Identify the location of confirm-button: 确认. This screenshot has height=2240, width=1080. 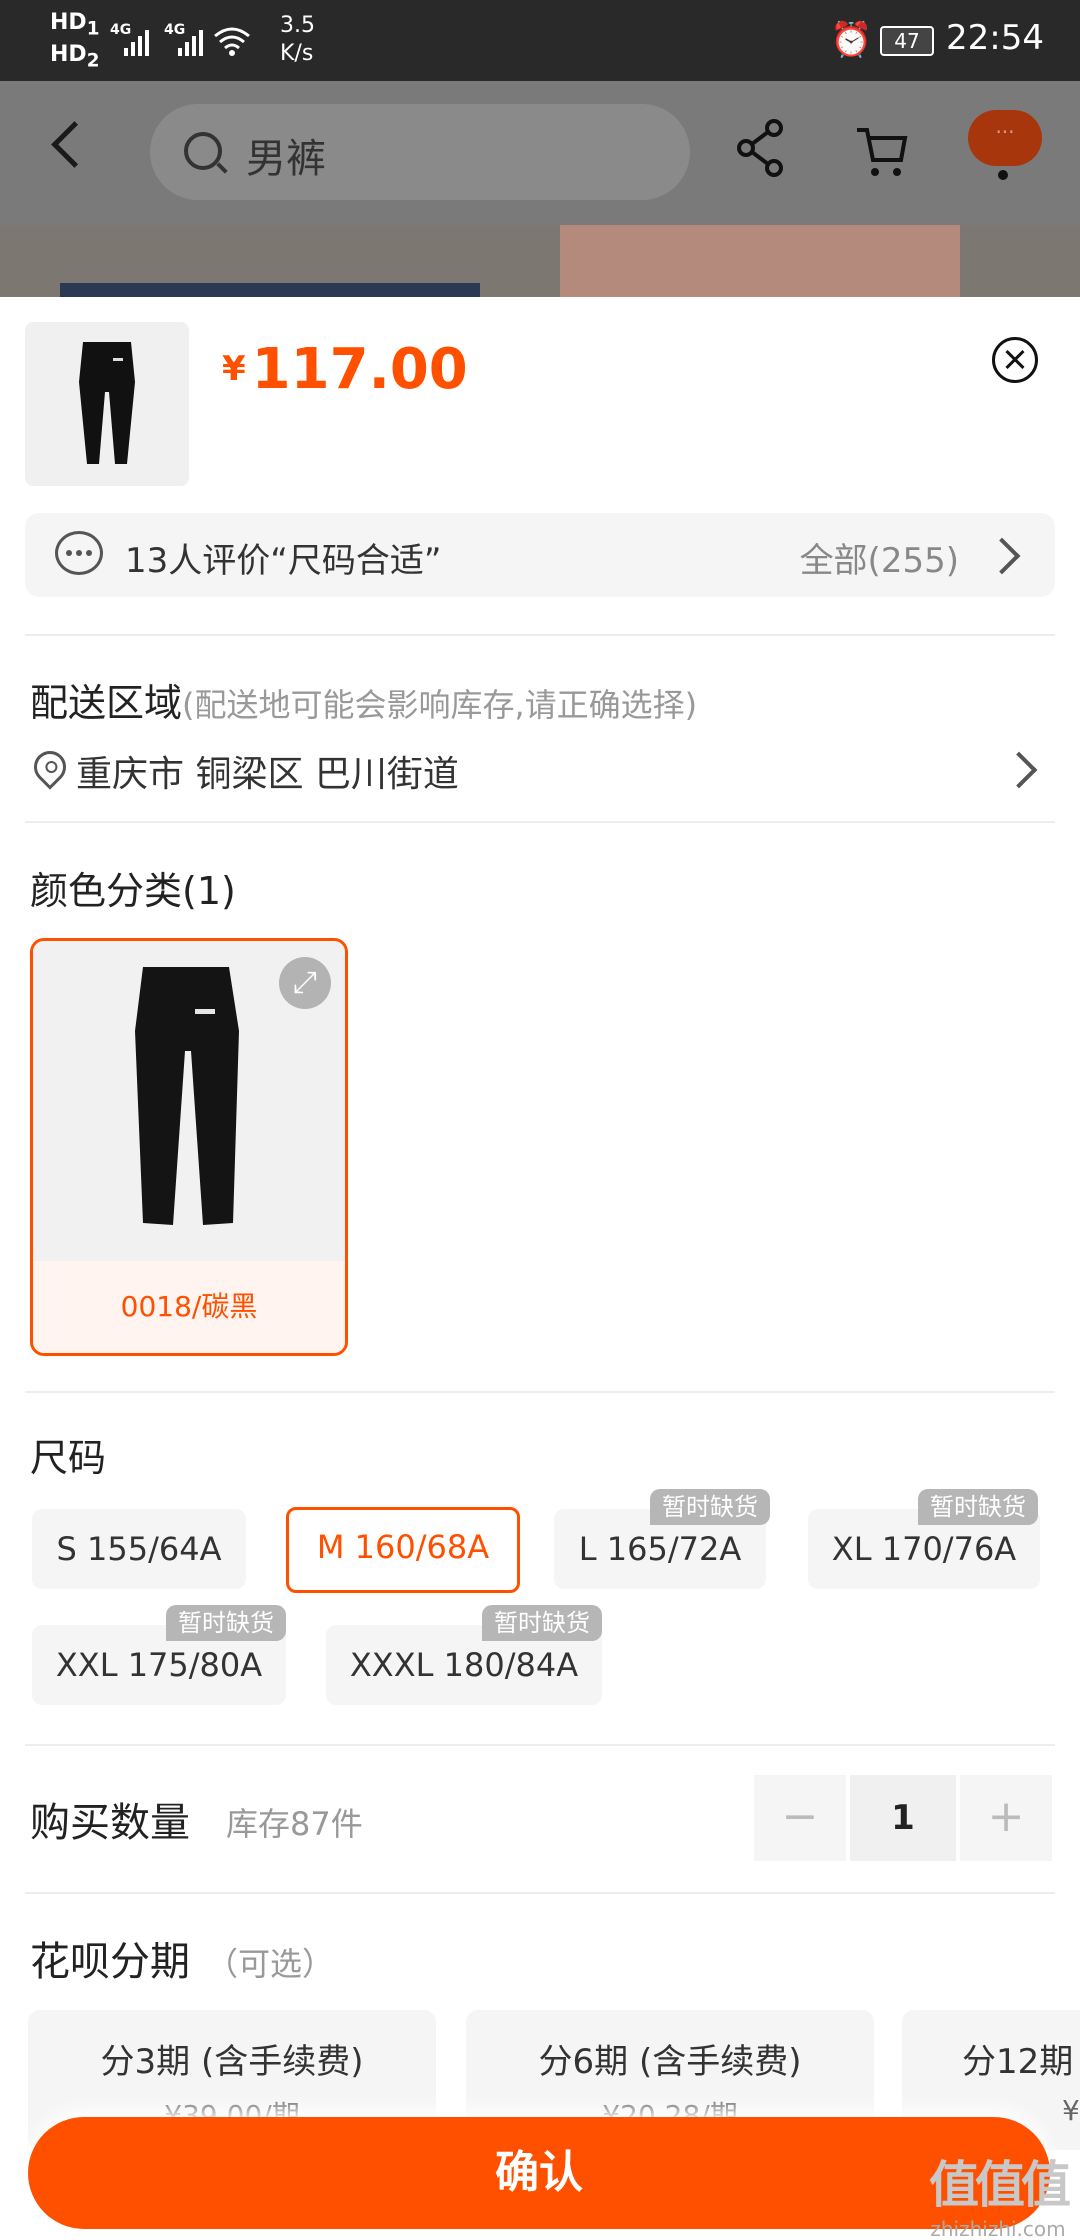
(539, 2173).